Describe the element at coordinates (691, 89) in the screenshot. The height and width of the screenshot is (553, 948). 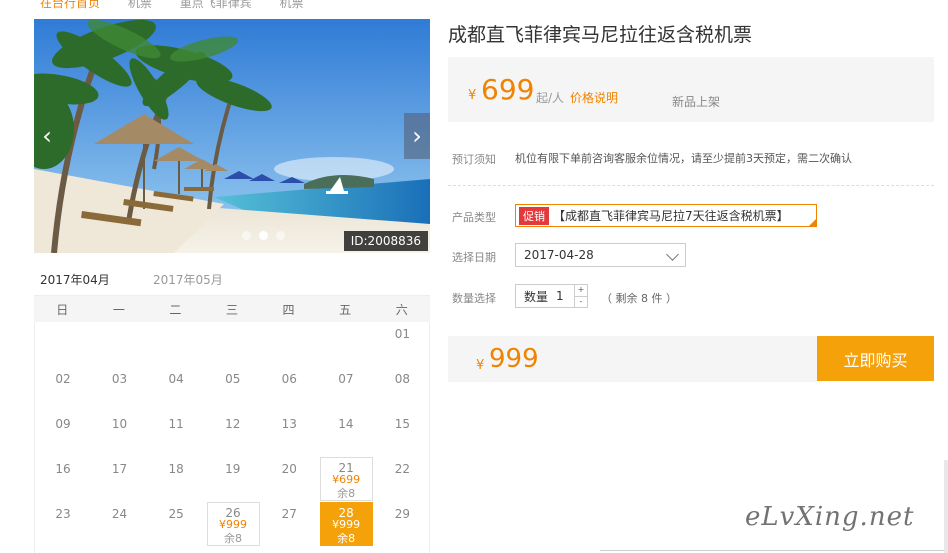
I see `price-panel: ¥ 699 起/人 价格说明 新品上架` at that location.